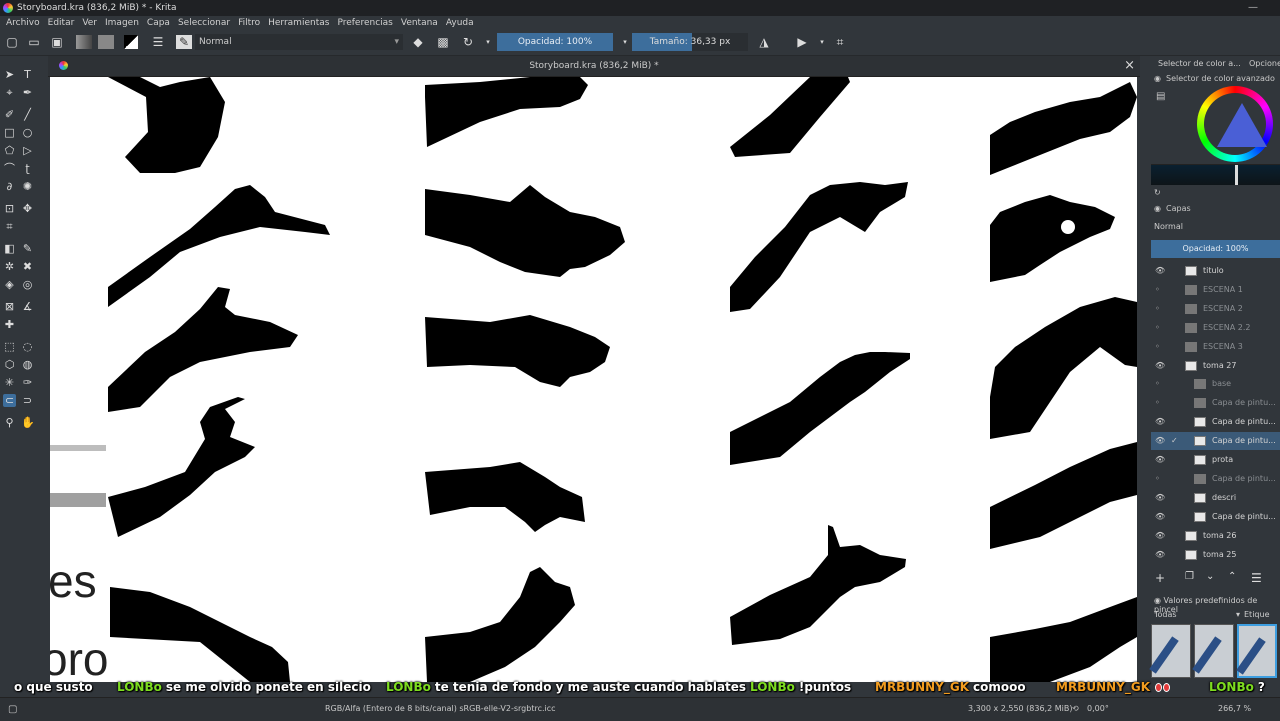 The width and height of the screenshot is (1280, 721). What do you see at coordinates (27, 382) in the screenshot?
I see `similar-select-icon: ✑` at bounding box center [27, 382].